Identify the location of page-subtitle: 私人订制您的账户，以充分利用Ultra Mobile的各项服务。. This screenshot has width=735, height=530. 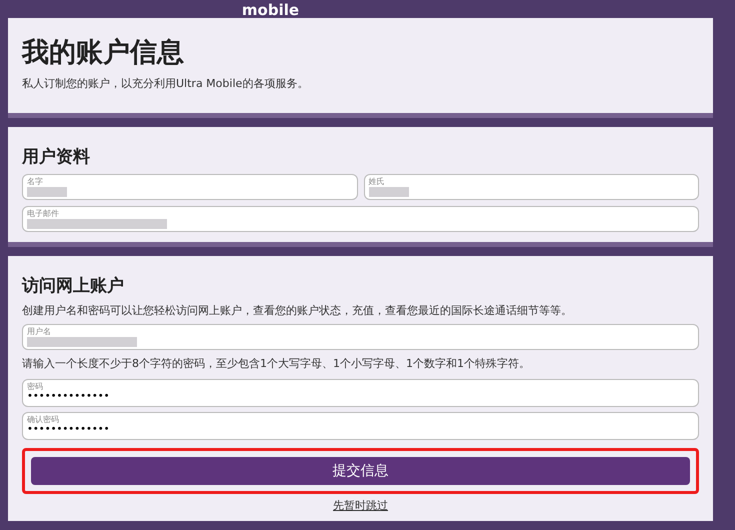
(166, 83).